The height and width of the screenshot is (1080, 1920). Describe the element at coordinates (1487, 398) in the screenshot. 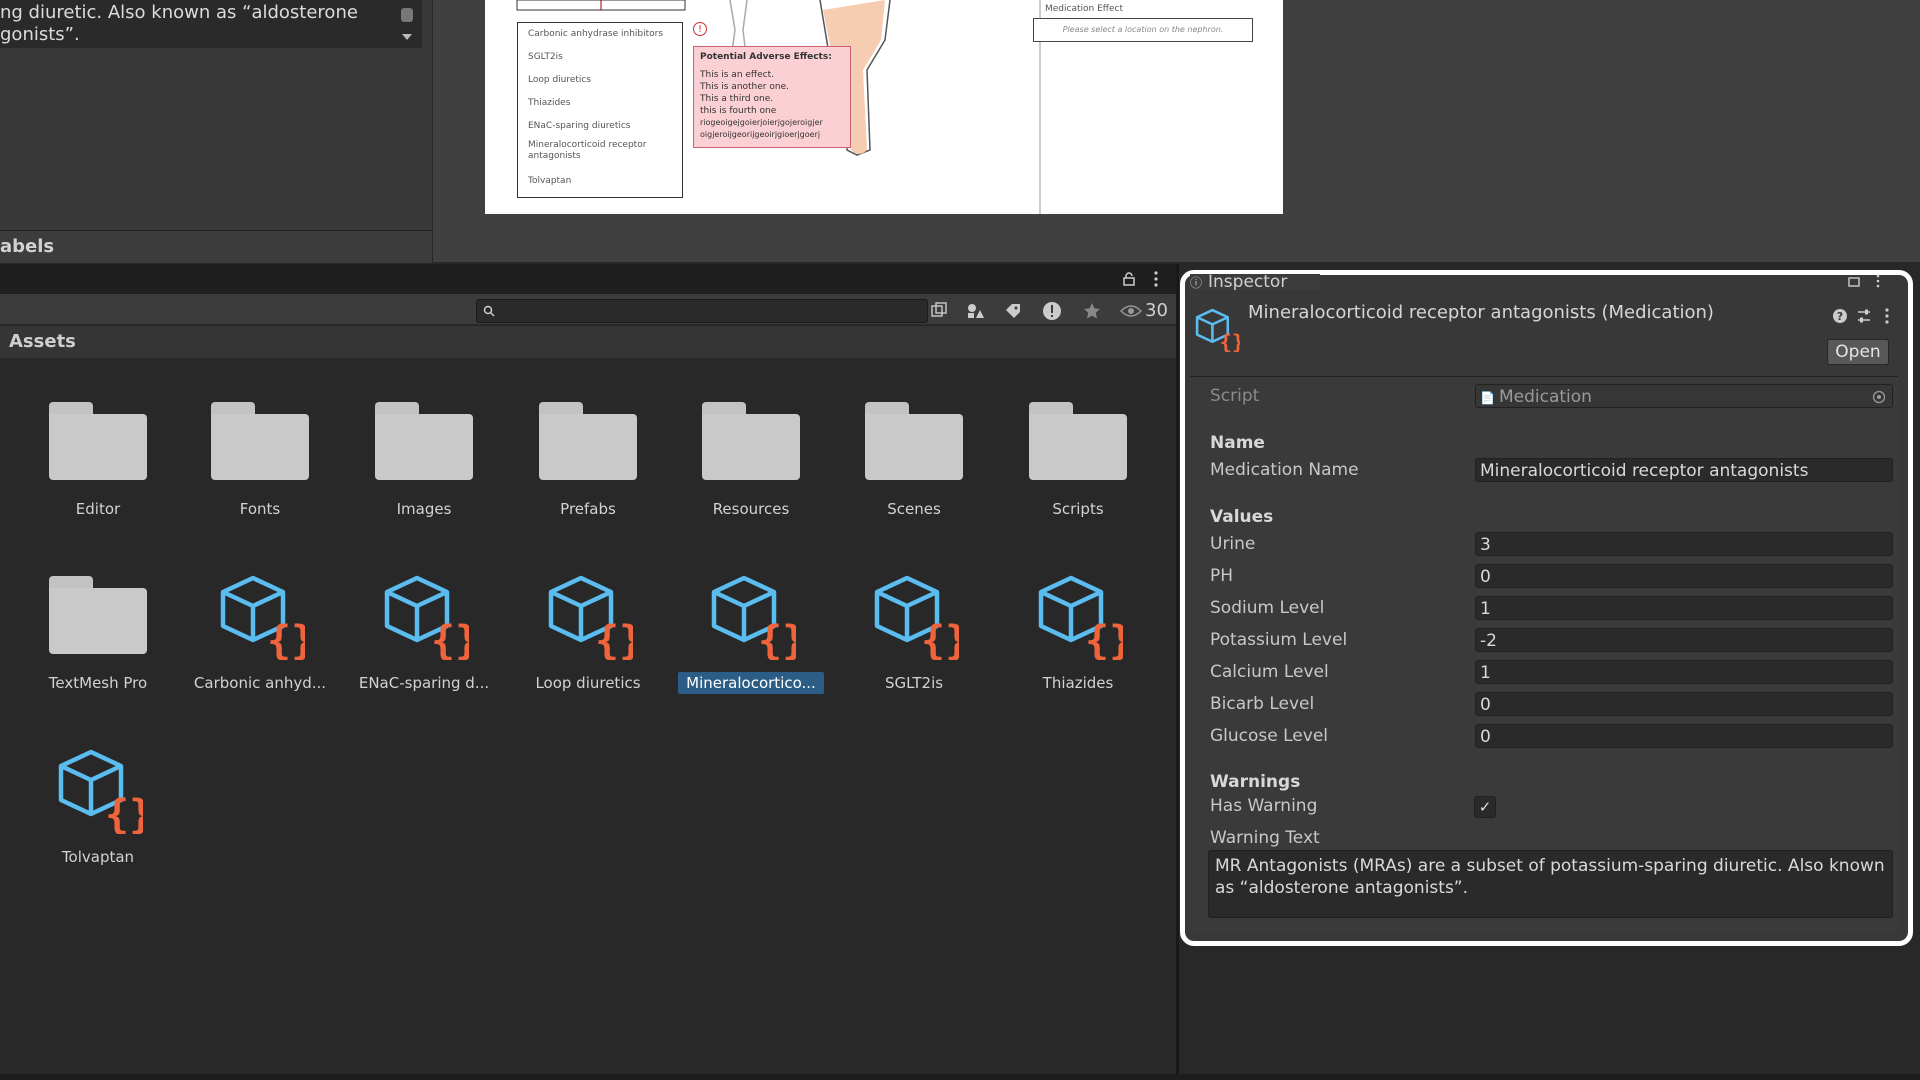

I see `script-file-icon: 📄` at that location.